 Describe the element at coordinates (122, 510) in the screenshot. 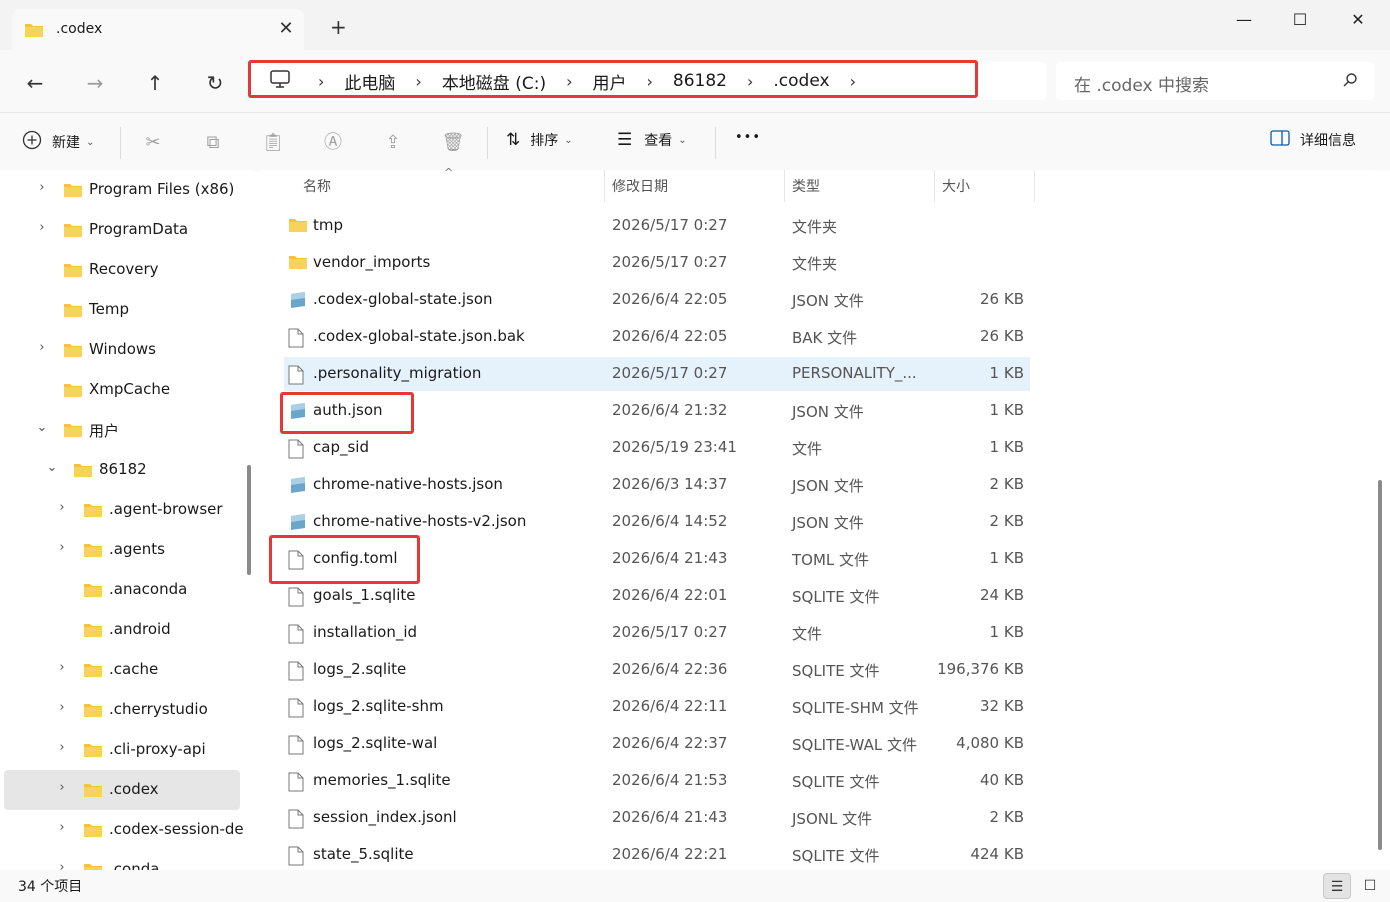

I see `sidebar-item: › .agent-browser` at that location.